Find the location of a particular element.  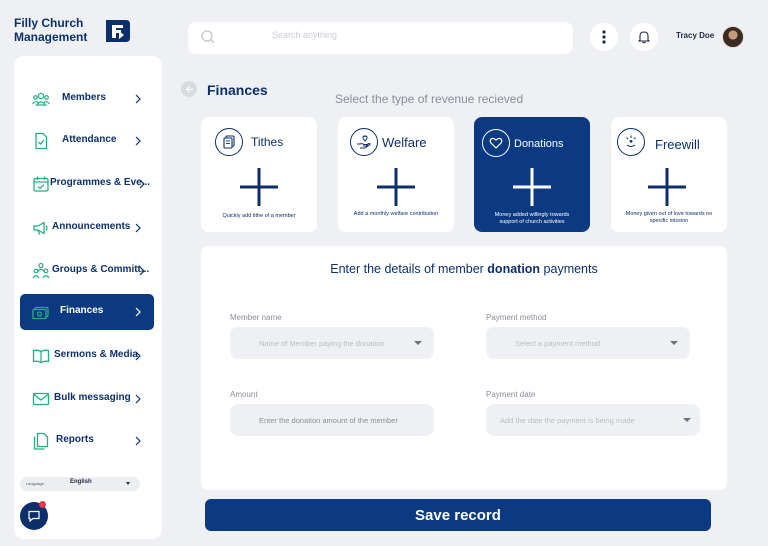

revenue-card-tithes: Tithes Quickly add tithe of a member is located at coordinates (259, 174).